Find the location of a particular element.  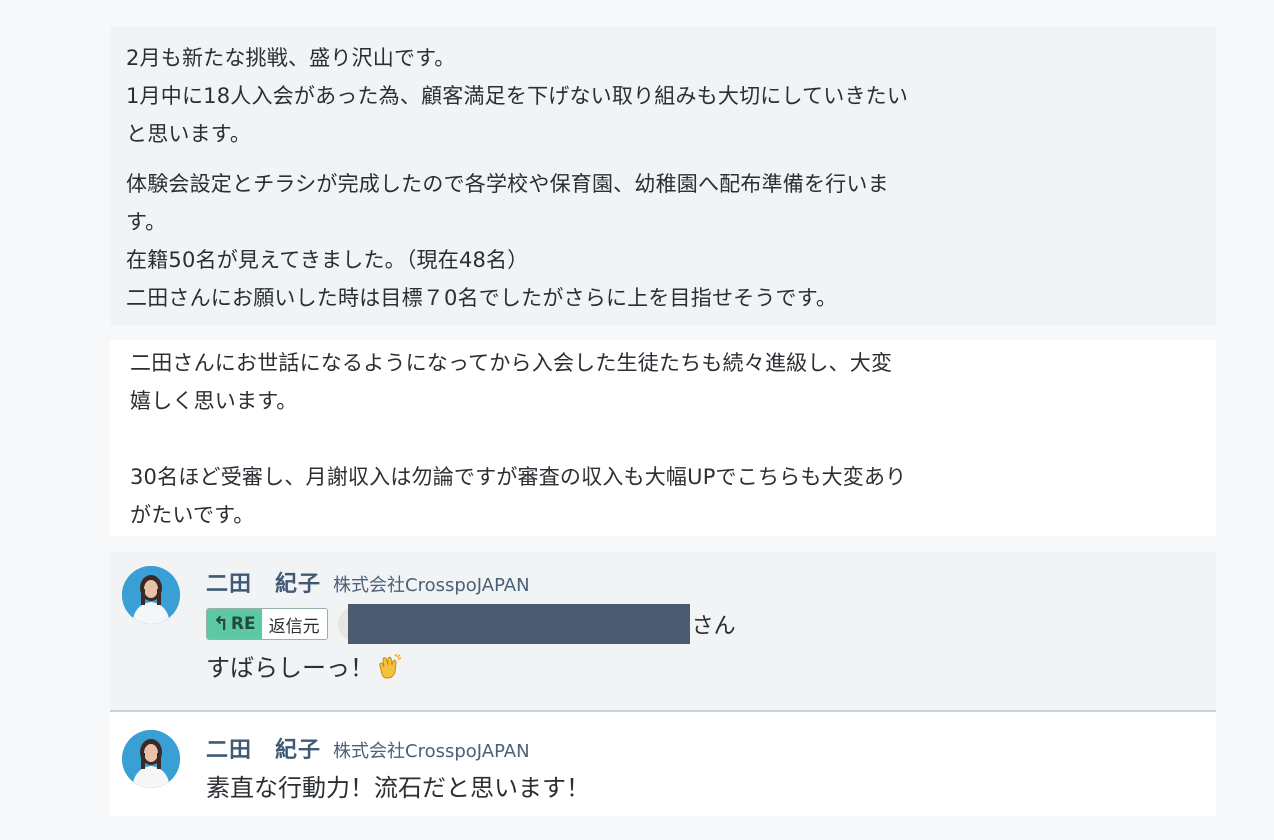

comment: 二田 紀子 株式会社CrosspoJAPAN 素直な行動力！流石だと思います！ is located at coordinates (663, 764).